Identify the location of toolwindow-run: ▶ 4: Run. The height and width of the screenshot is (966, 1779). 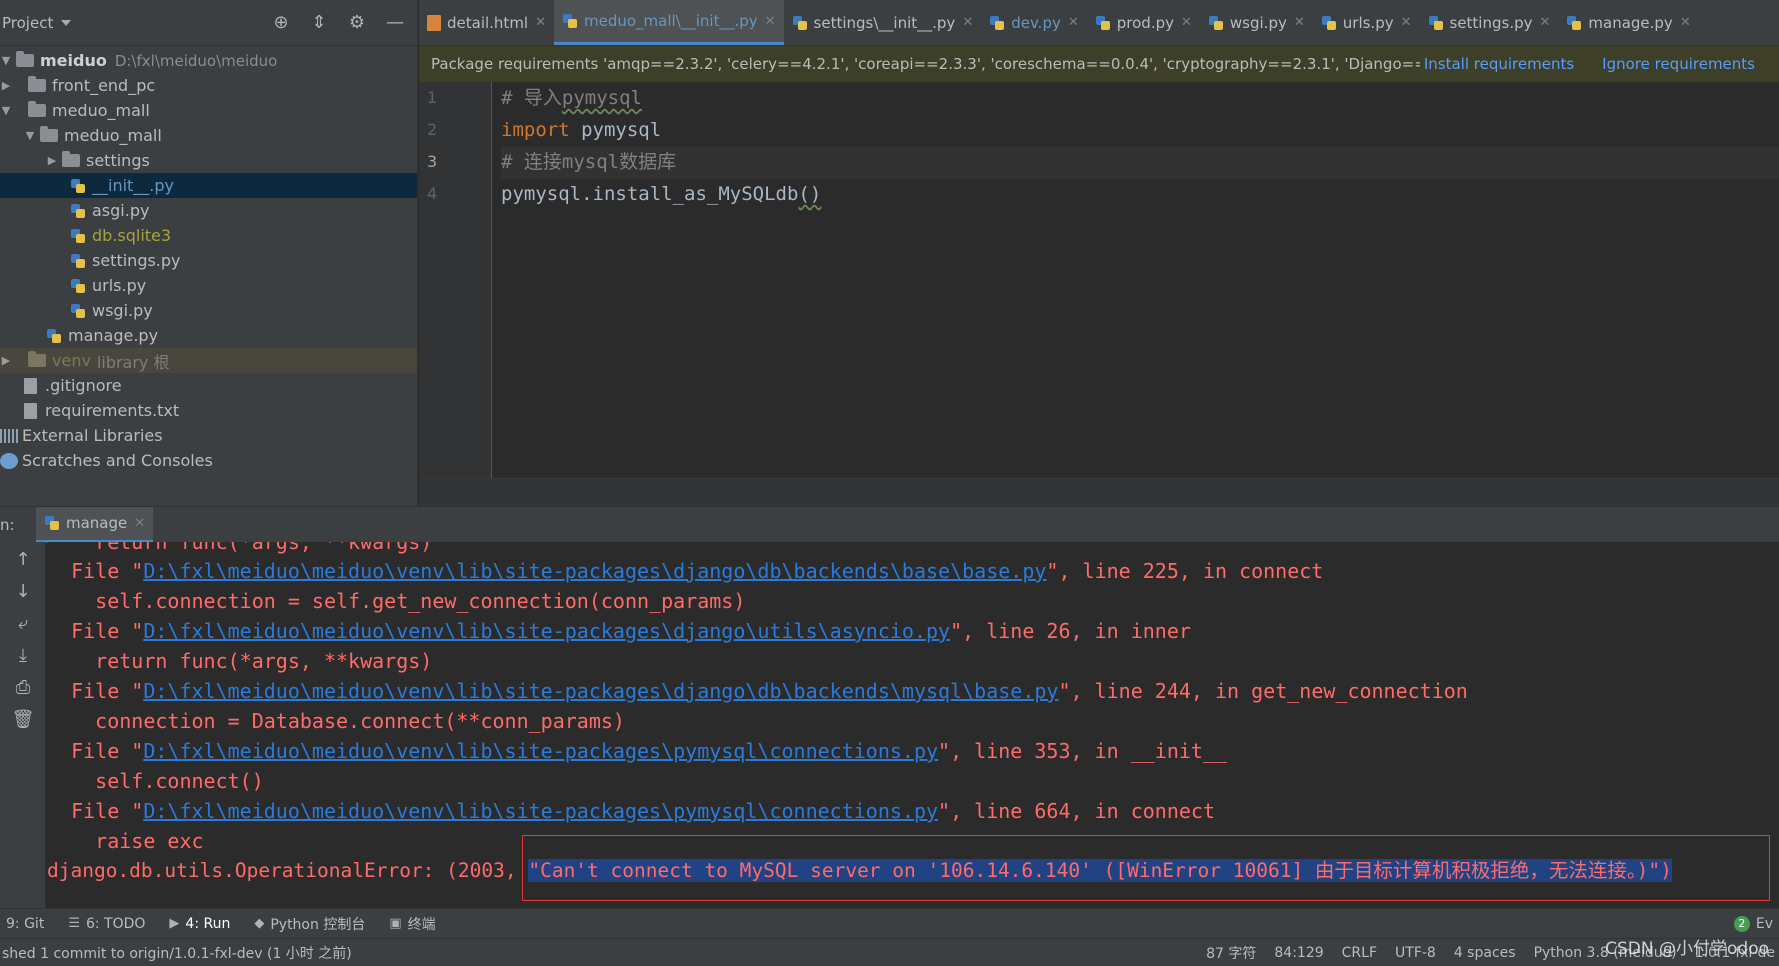
(199, 924).